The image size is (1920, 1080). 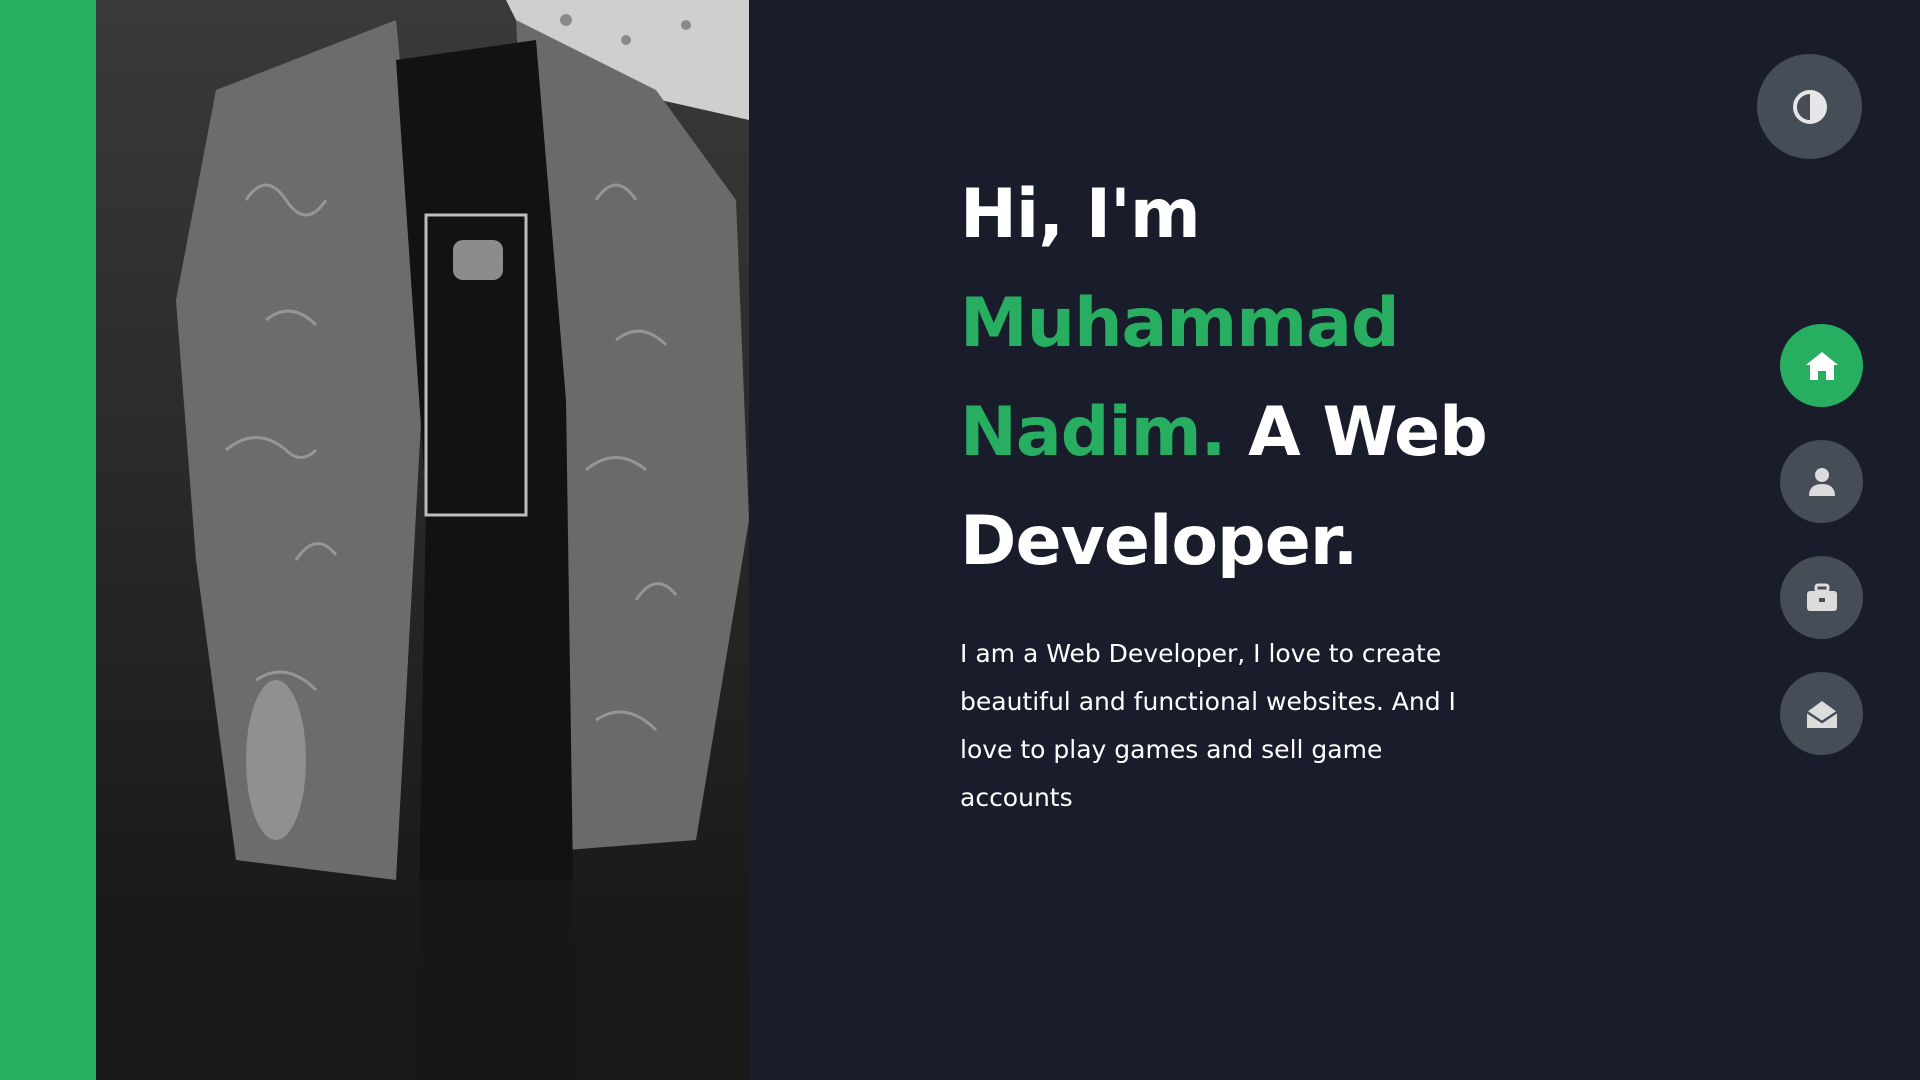 I want to click on nav-portfolio-button, so click(x=1821, y=597).